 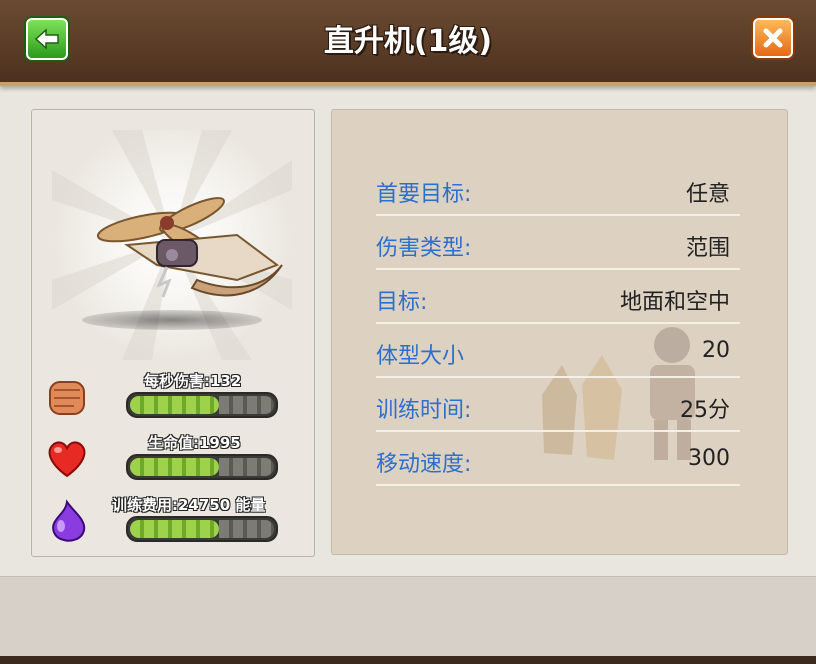 What do you see at coordinates (424, 194) in the screenshot?
I see `info-label: 首要目标:` at bounding box center [424, 194].